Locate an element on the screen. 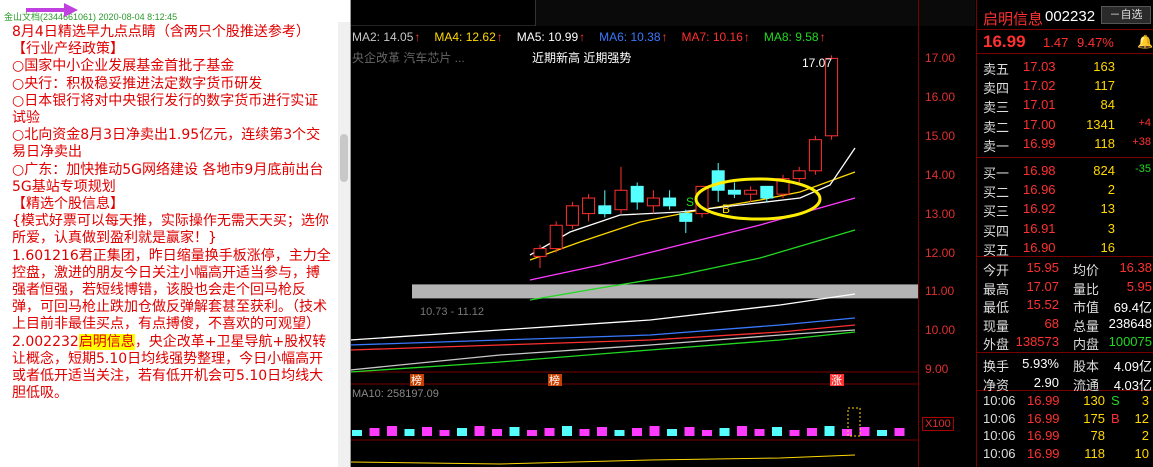 The width and height of the screenshot is (1153, 467). stock-name: 启明信息 is located at coordinates (1013, 18).